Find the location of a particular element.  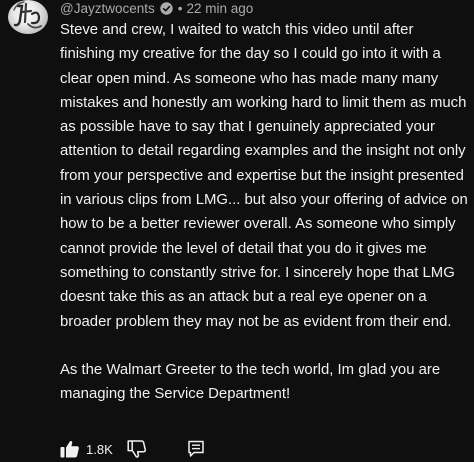

comment-header: @Jayztwocents • 22 min ago is located at coordinates (156, 9).